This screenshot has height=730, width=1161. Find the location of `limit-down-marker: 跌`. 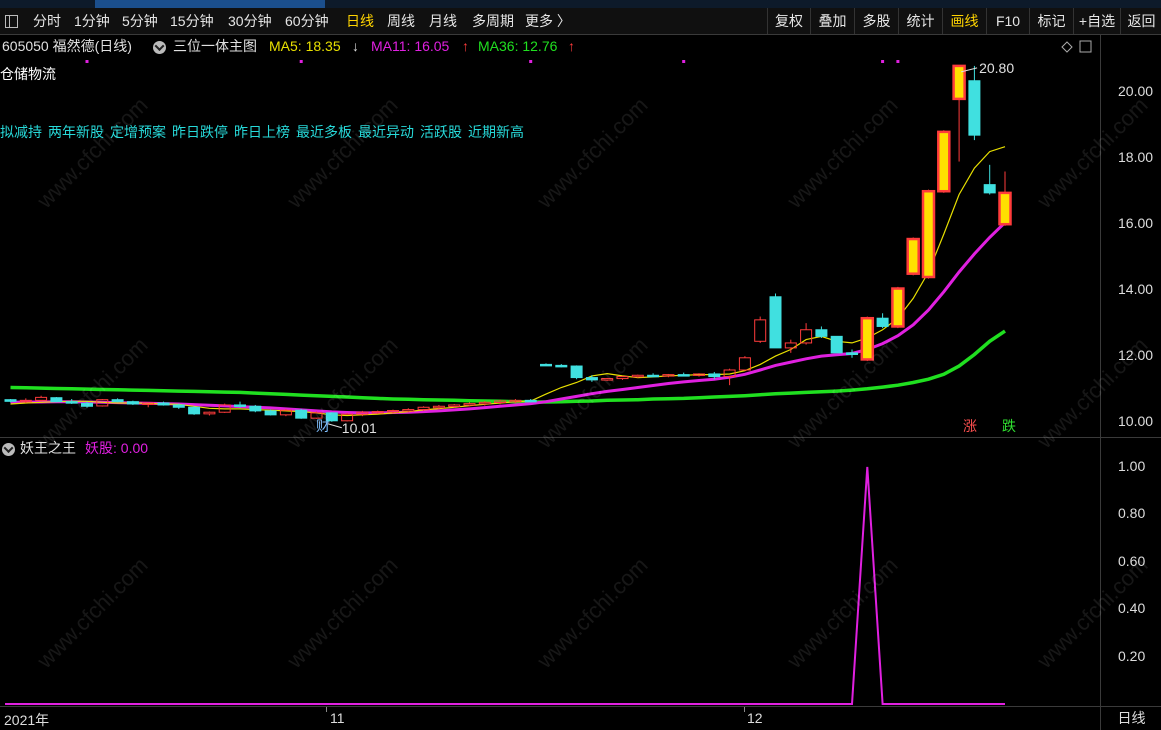

limit-down-marker: 跌 is located at coordinates (1009, 427).